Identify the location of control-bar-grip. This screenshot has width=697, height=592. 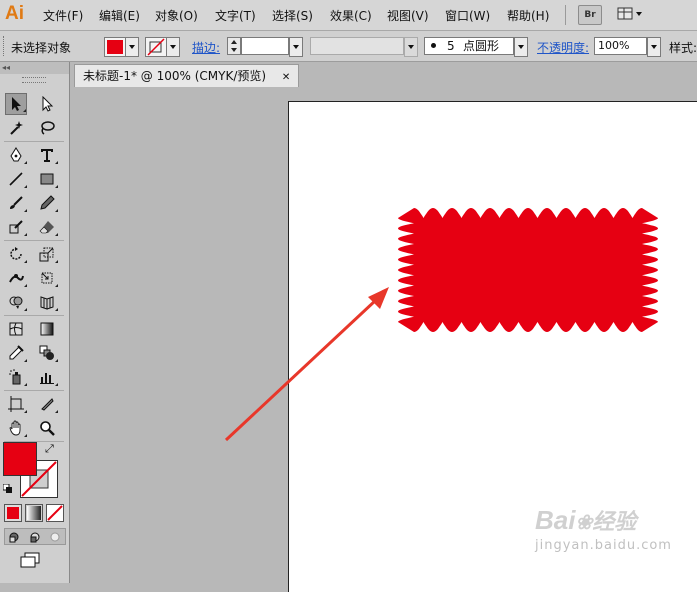
(4, 46).